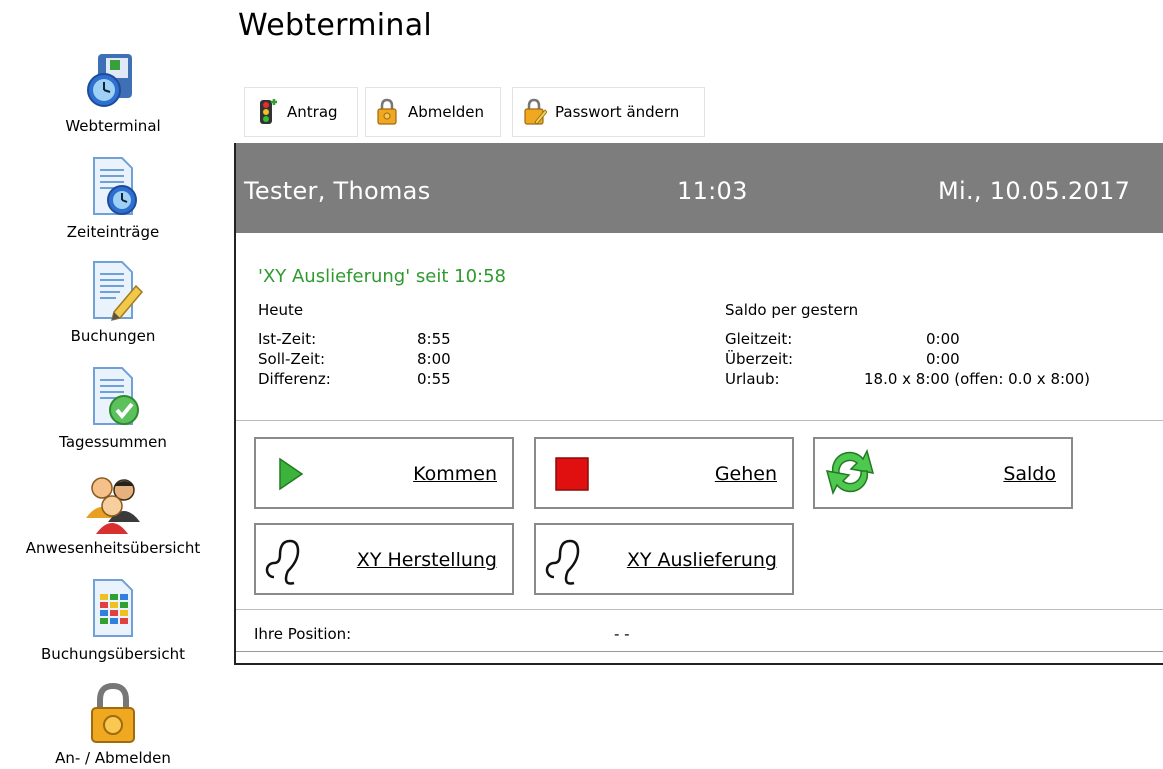 The width and height of the screenshot is (1163, 769). Describe the element at coordinates (113, 548) in the screenshot. I see `sidebar-item-label: Anwesenheitsübersicht` at that location.